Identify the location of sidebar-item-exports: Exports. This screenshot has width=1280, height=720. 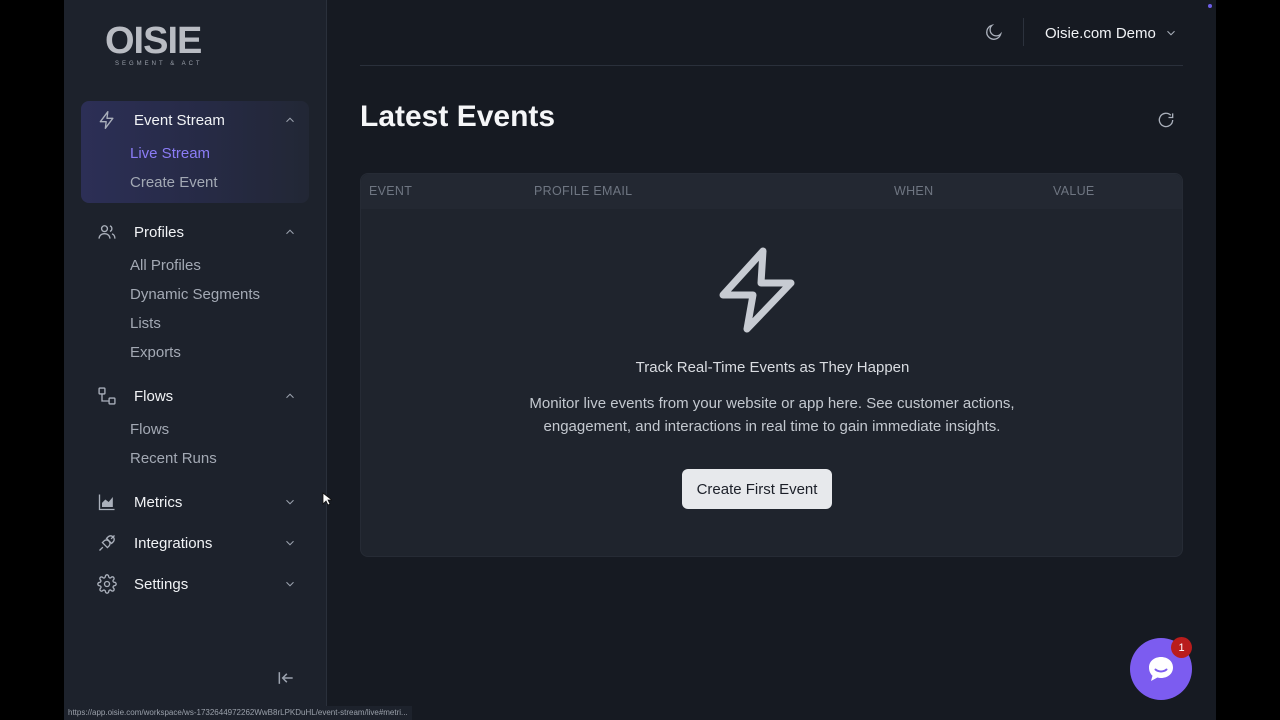
(195, 352).